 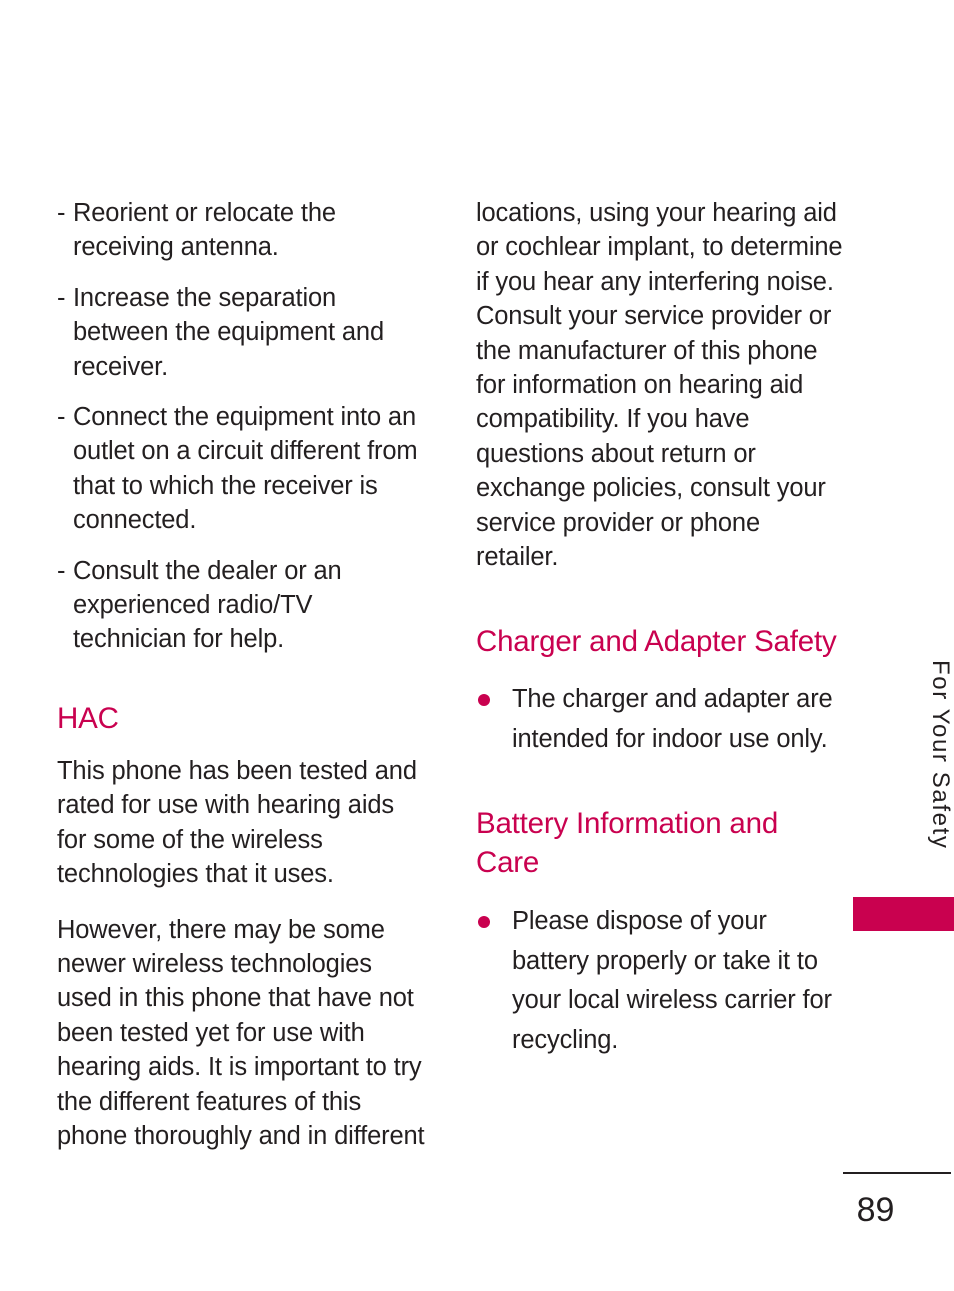 What do you see at coordinates (897, 1173) in the screenshot?
I see `footer-divider` at bounding box center [897, 1173].